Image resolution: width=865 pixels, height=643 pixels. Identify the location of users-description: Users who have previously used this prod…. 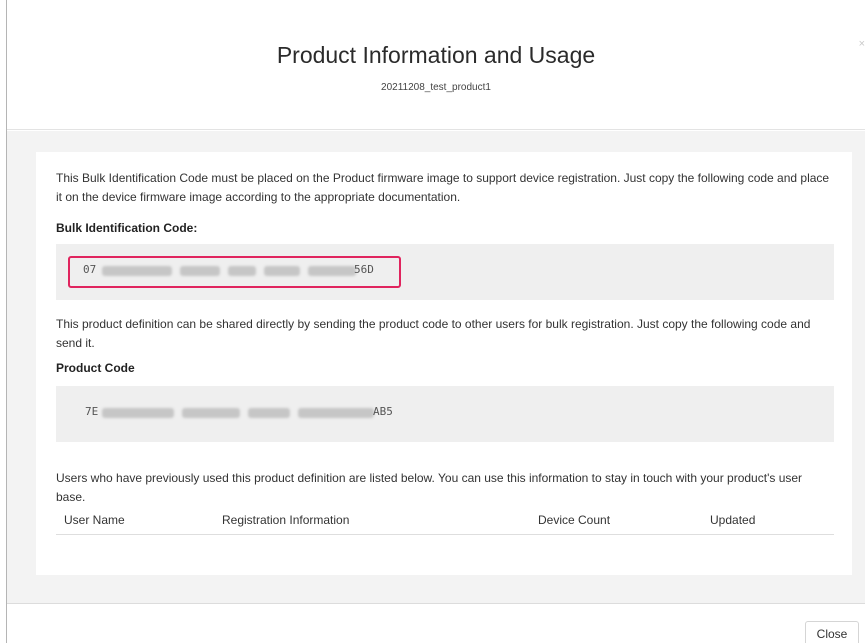
(429, 487).